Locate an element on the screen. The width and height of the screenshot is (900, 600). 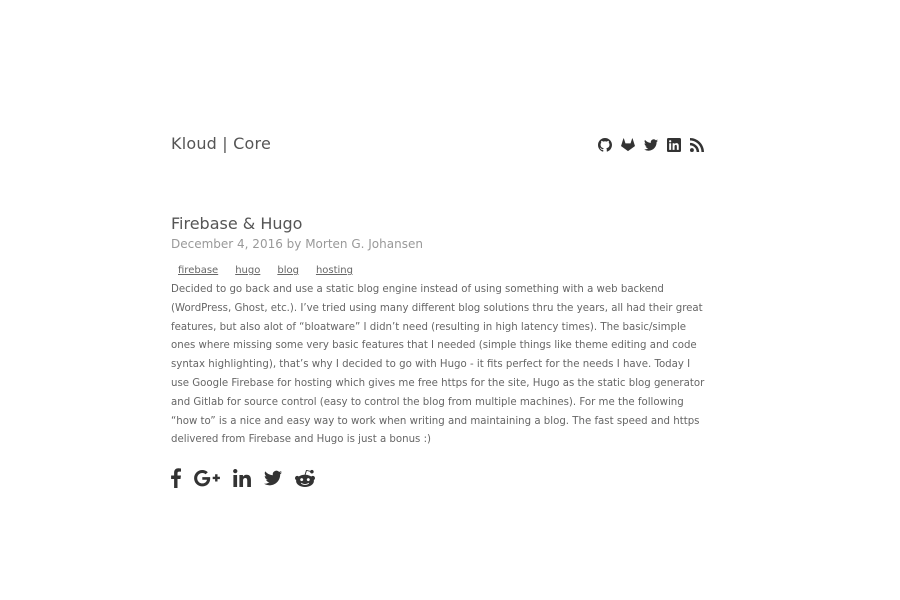
github-icon is located at coordinates (605, 145).